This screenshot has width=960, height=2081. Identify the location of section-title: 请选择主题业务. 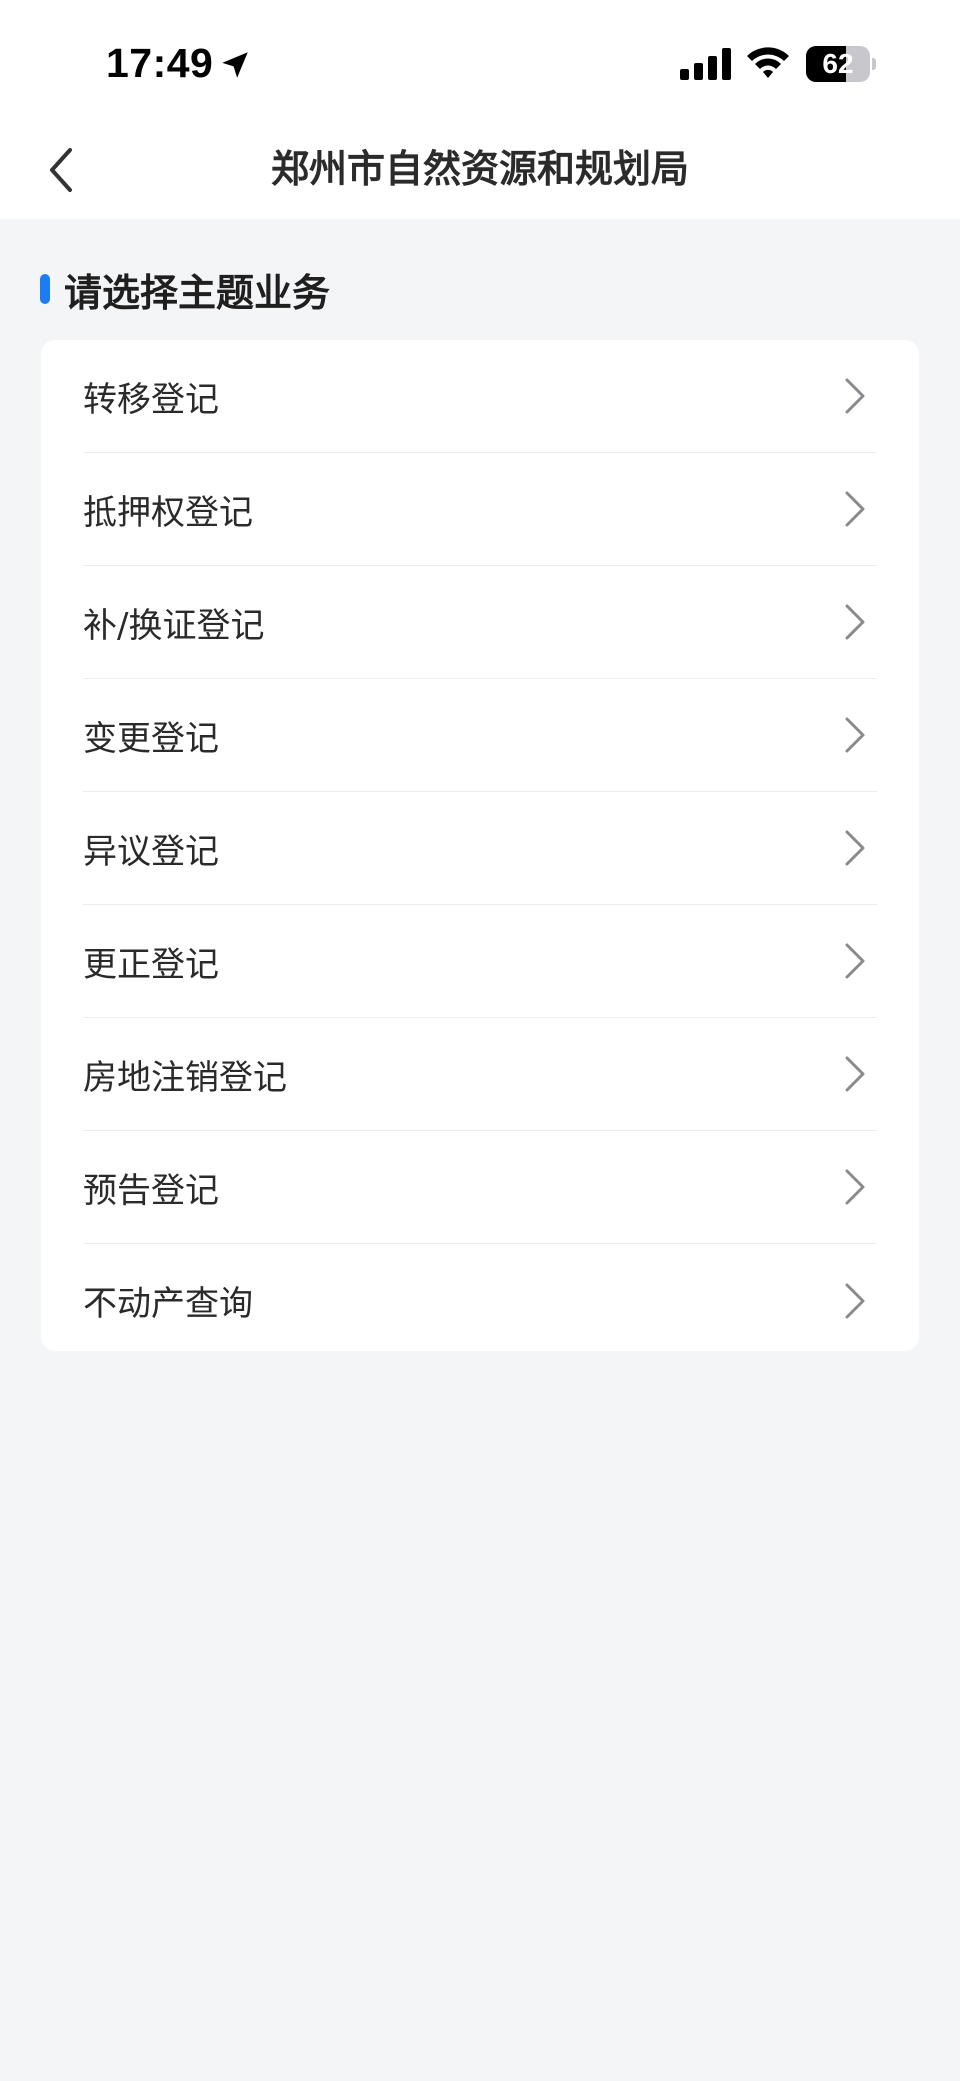
(197, 292).